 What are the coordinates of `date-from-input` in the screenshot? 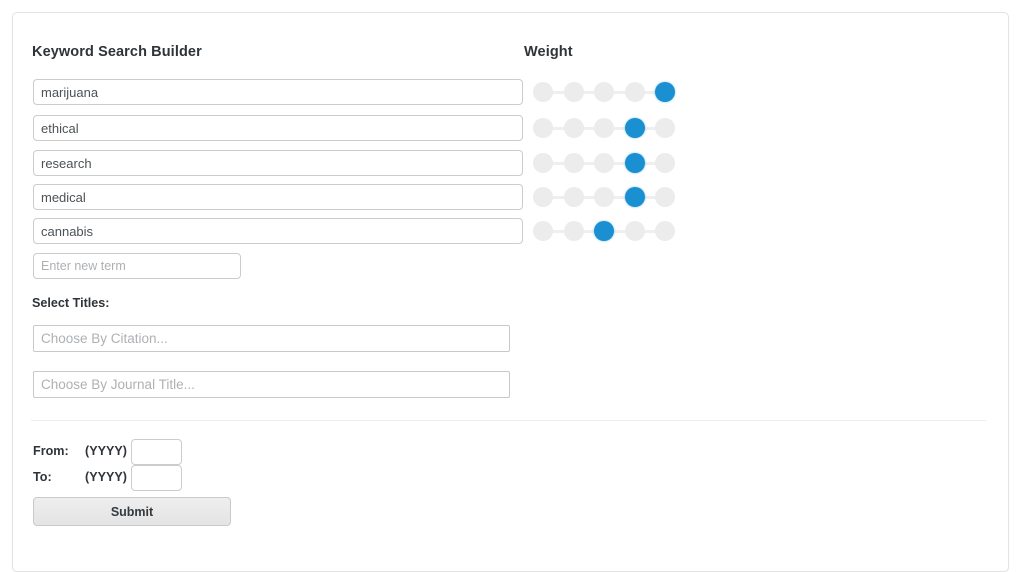 It's located at (156, 452).